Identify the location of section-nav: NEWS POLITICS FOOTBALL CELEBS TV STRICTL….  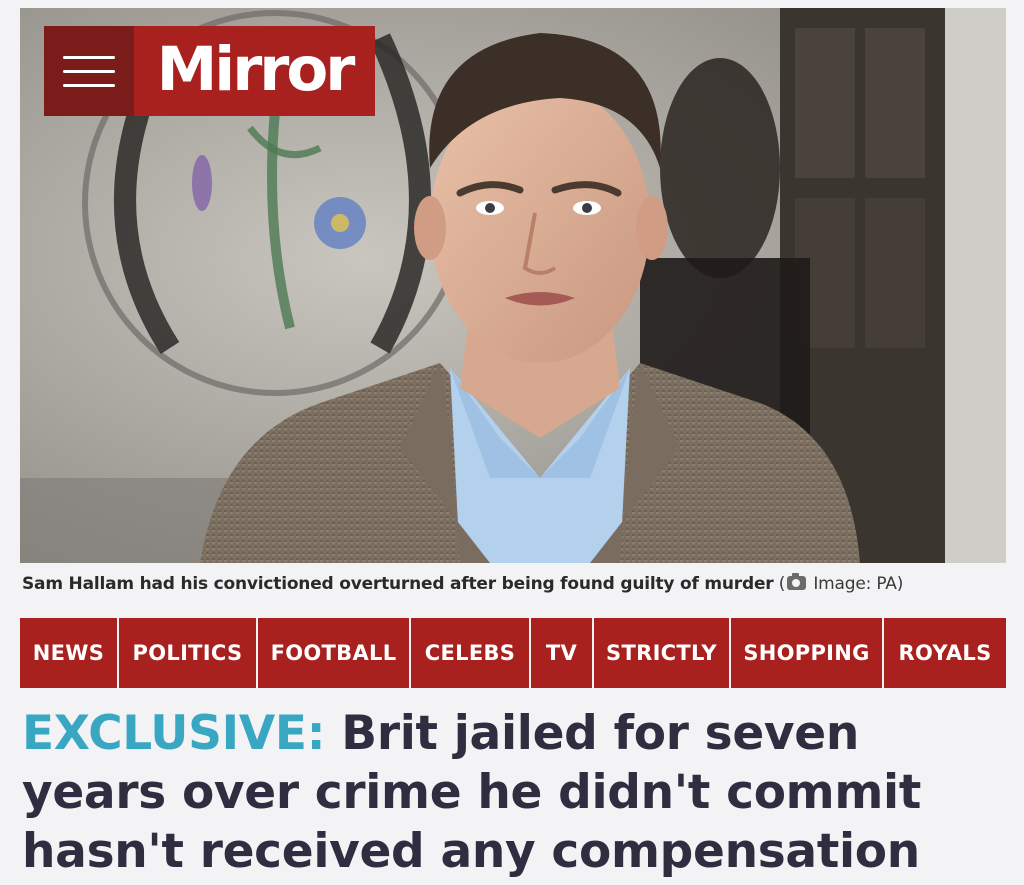
(513, 653).